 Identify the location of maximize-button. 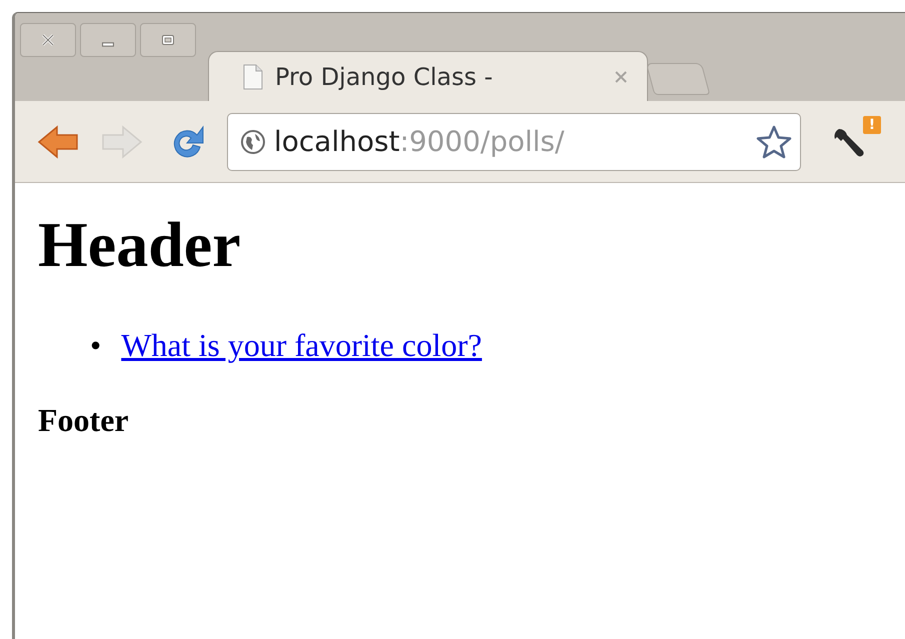
(168, 40).